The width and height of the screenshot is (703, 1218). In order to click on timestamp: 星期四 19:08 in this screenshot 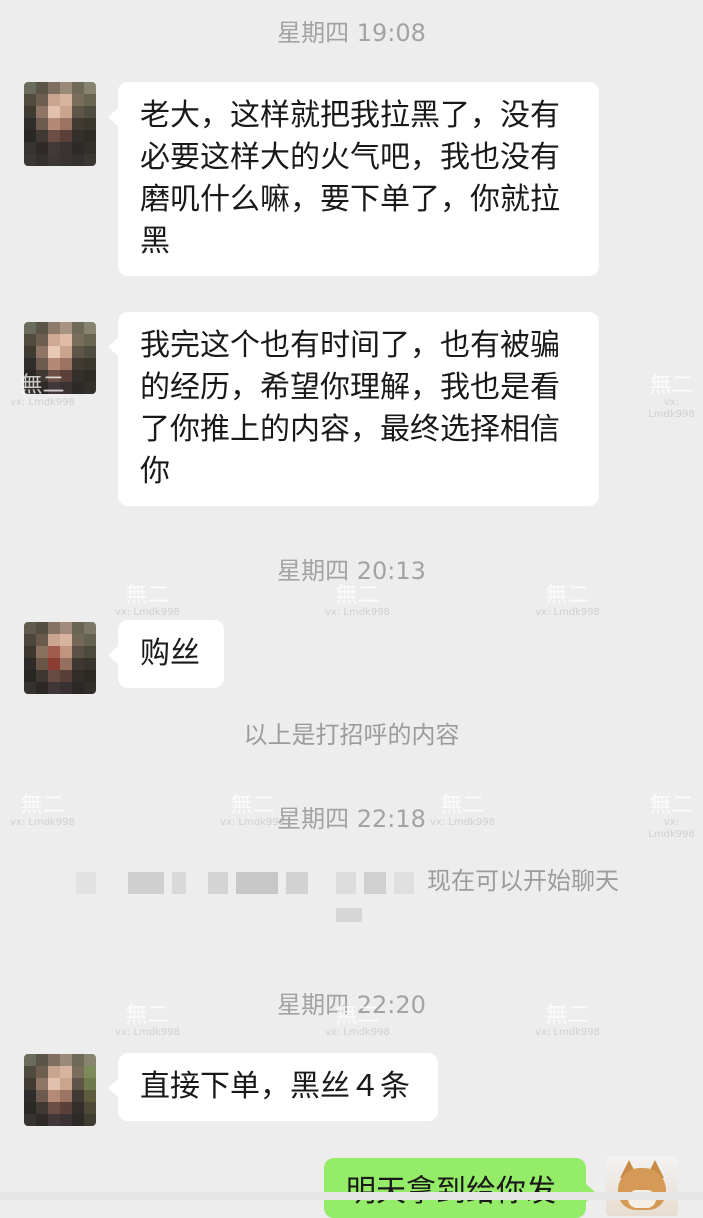, I will do `click(351, 33)`.